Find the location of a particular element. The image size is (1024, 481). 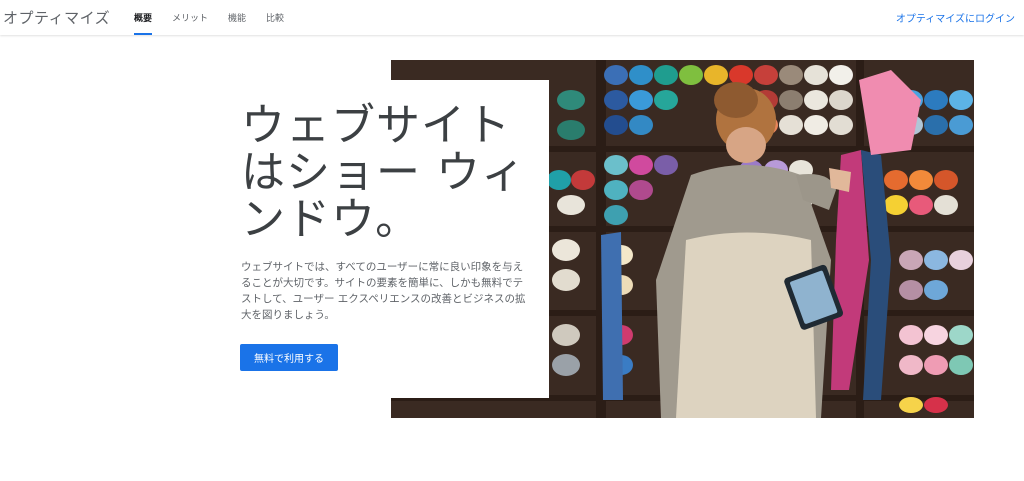

tab-features: 機能 is located at coordinates (237, 17).